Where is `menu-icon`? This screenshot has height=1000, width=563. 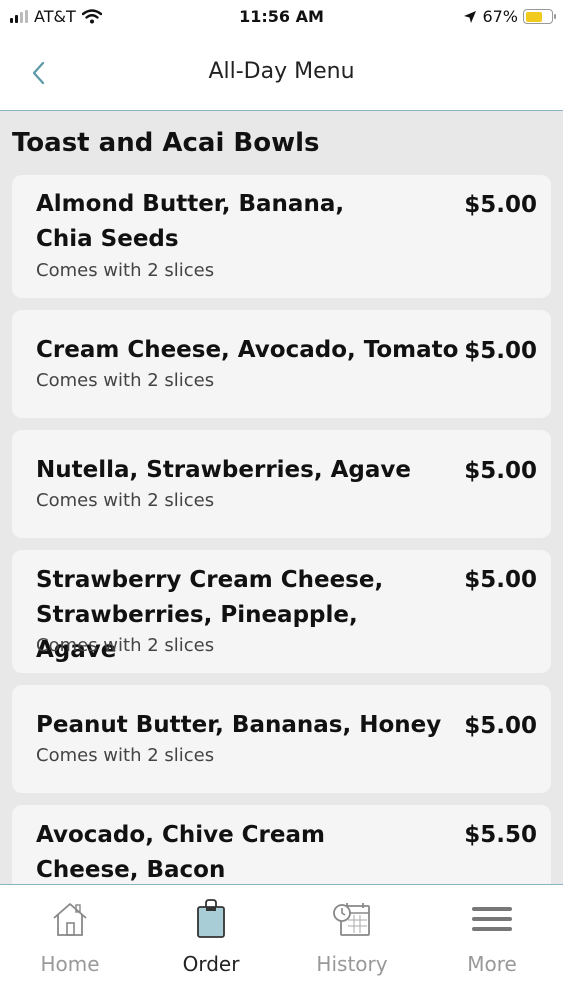 menu-icon is located at coordinates (492, 919).